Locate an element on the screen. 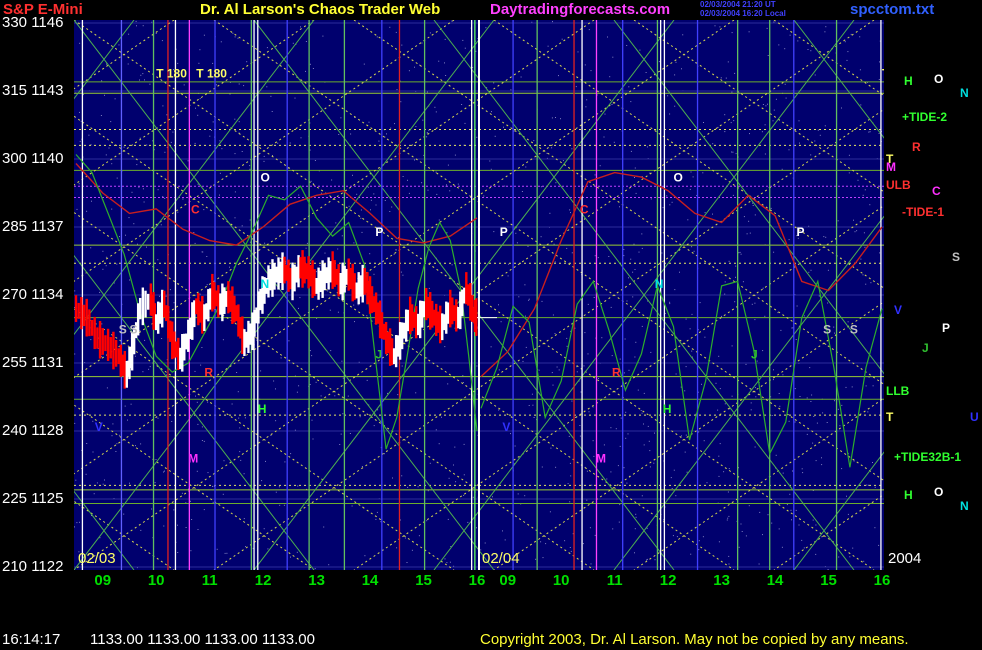  right-legend-label: M is located at coordinates (891, 167).